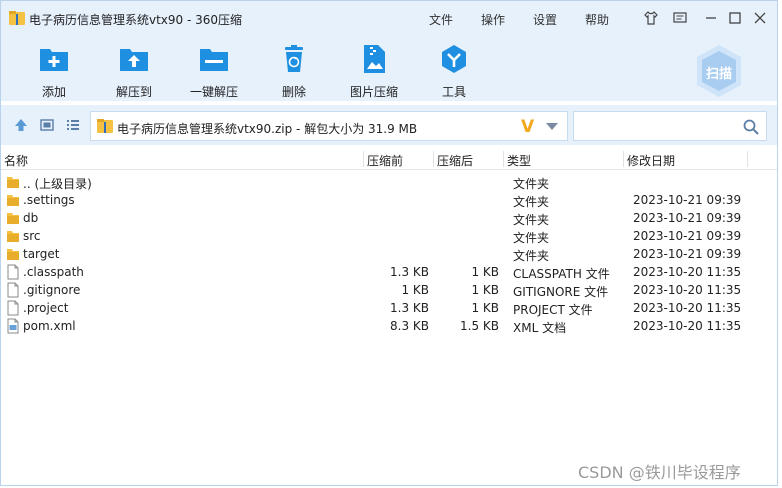 Image resolution: width=782 pixels, height=488 pixels. Describe the element at coordinates (711, 18) in the screenshot. I see `minimize-icon` at that location.